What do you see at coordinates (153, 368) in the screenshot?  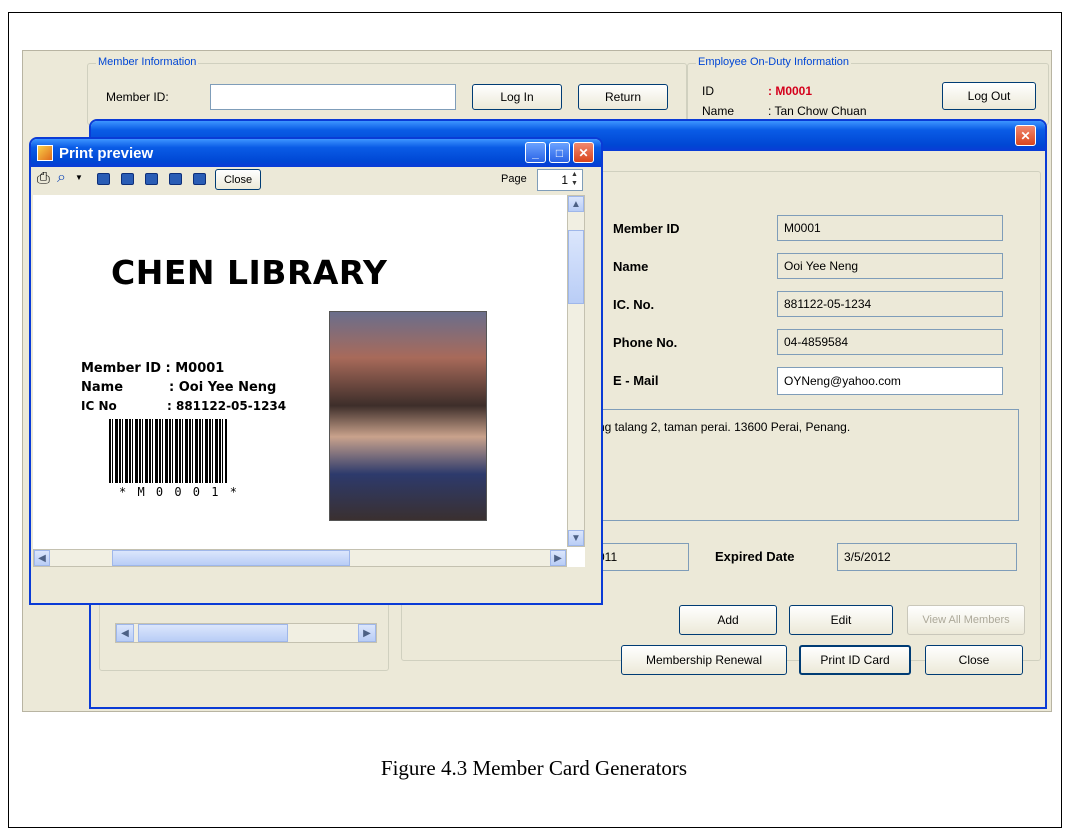 I see `card-member-id-line: Member ID : M0001` at bounding box center [153, 368].